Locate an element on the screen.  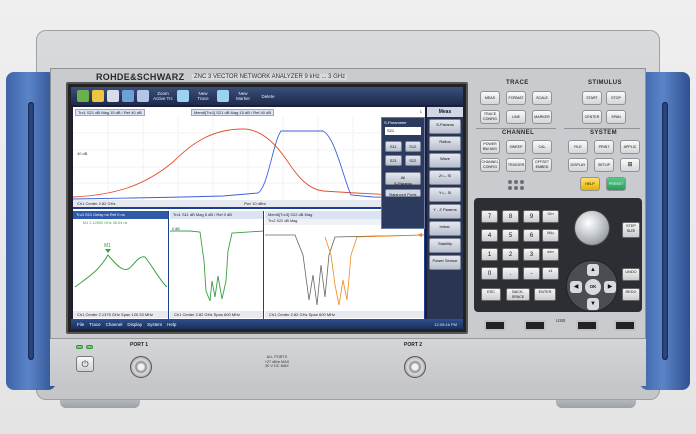
print-icon is located at coordinates (128, 96).